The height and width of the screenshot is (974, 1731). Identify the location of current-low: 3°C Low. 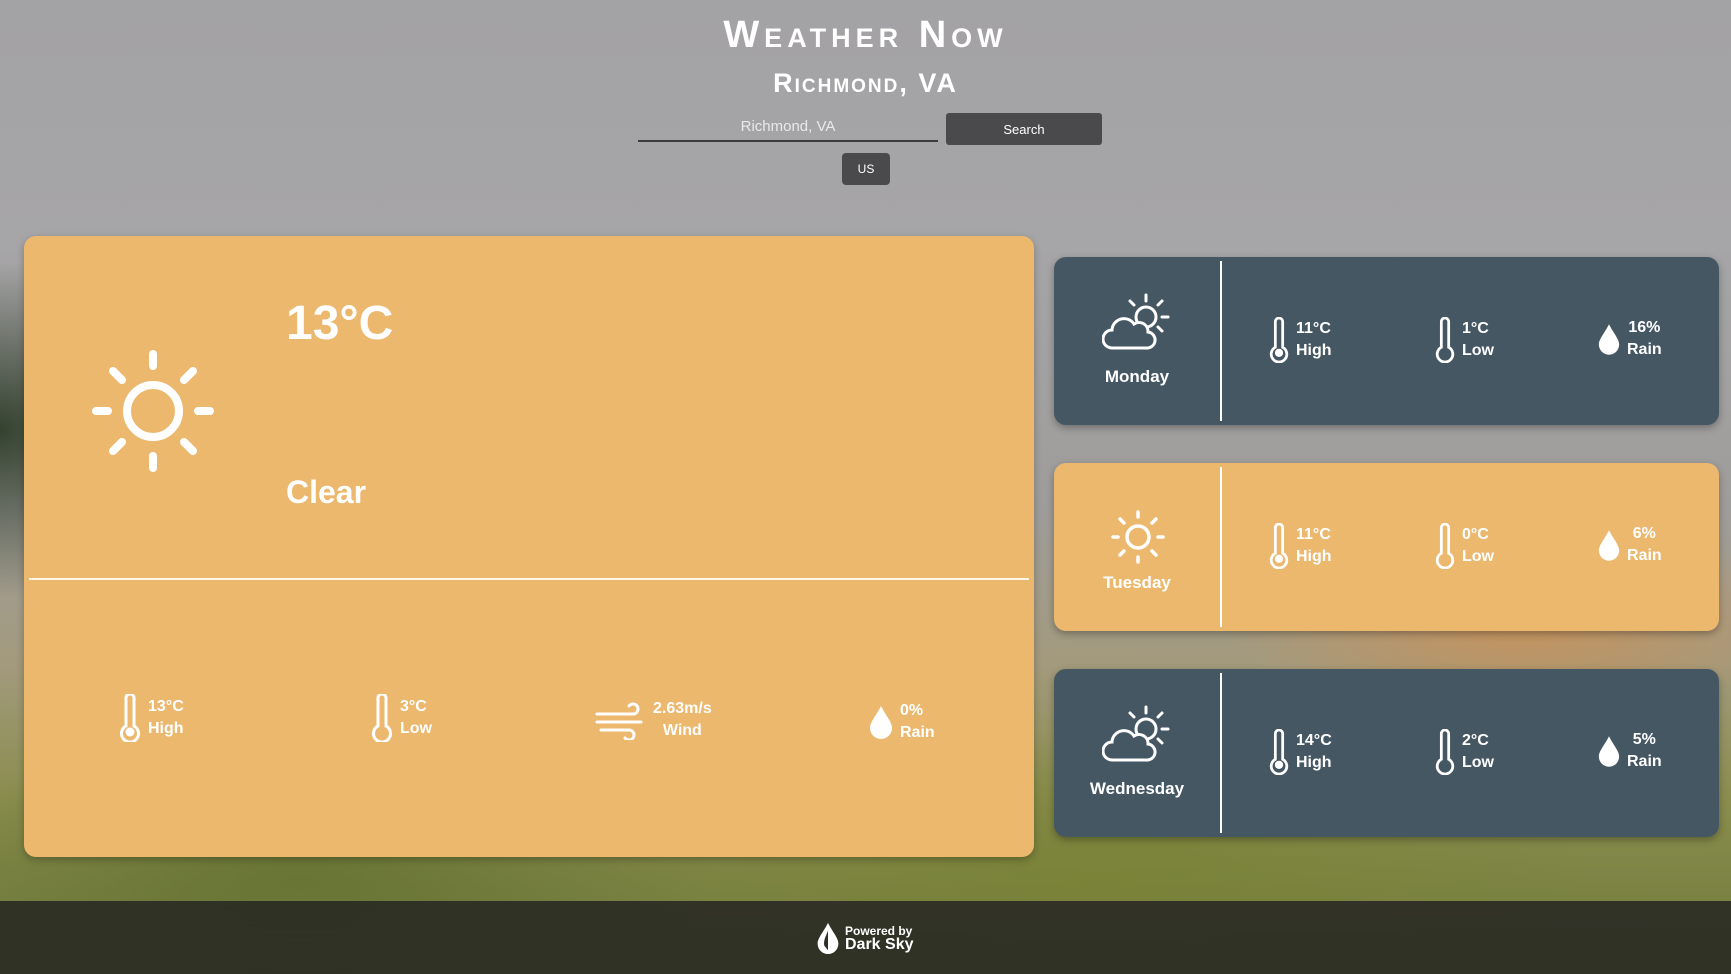
(401, 718).